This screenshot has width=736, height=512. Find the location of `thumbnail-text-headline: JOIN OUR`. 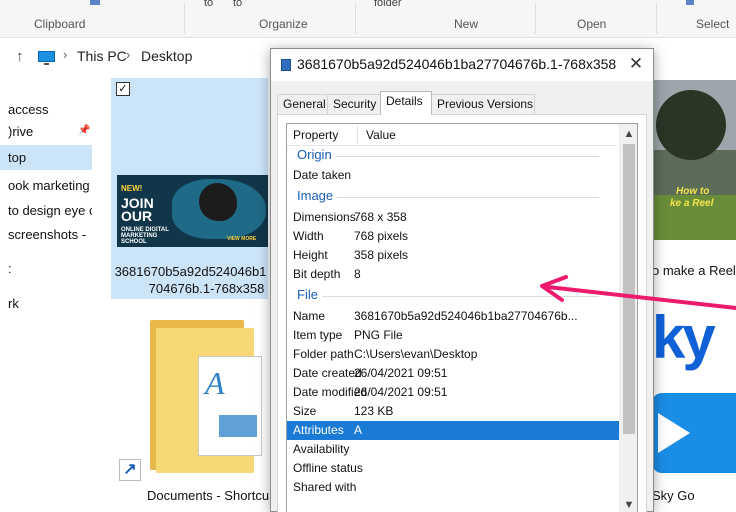

thumbnail-text-headline: JOIN OUR is located at coordinates (137, 209).